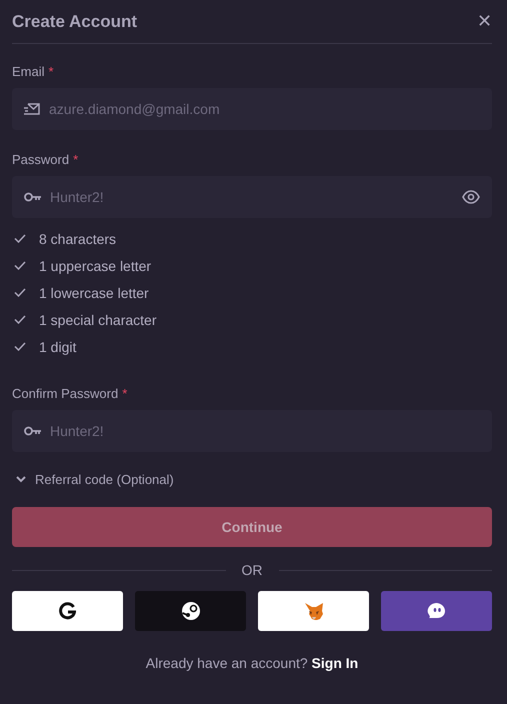 Image resolution: width=507 pixels, height=704 pixels. I want to click on field-label: Email, so click(28, 71).